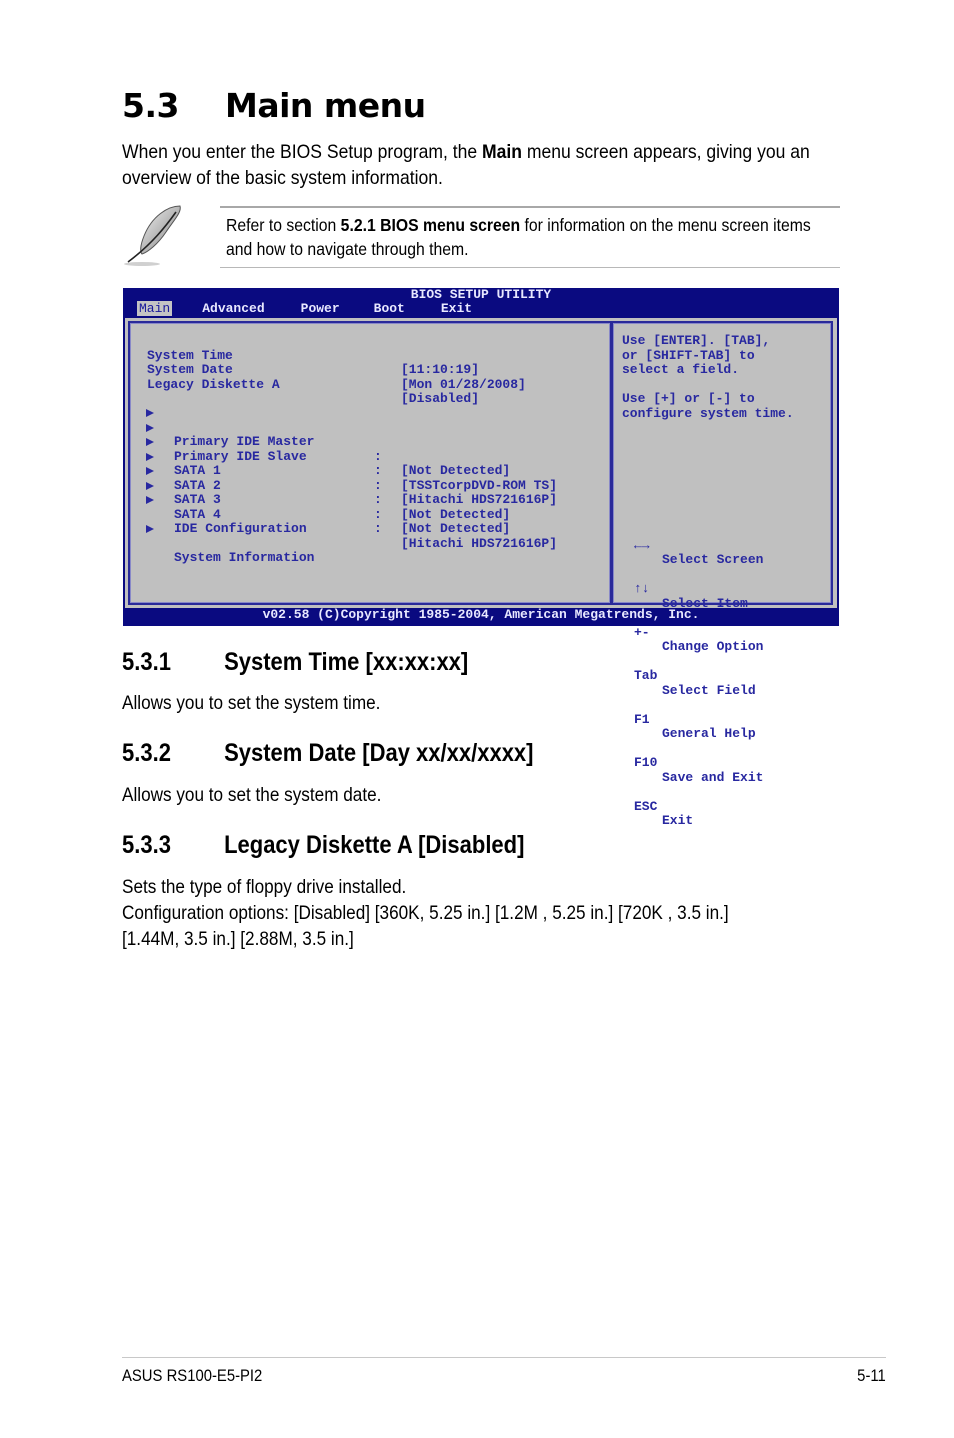 Image resolution: width=954 pixels, height=1438 pixels. I want to click on submenu-value: [TSSTcorpDVD-ROM TS], so click(479, 485).